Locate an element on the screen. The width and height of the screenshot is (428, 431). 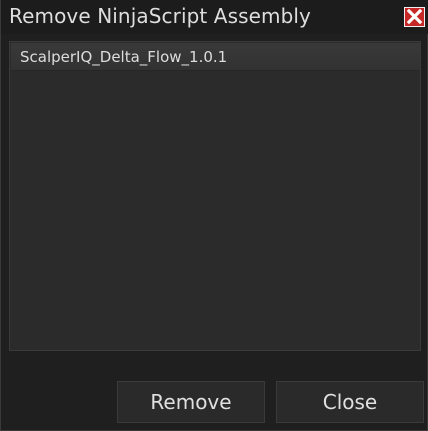
title-bar: Remove NinjaScript Assembly is located at coordinates (214, 17).